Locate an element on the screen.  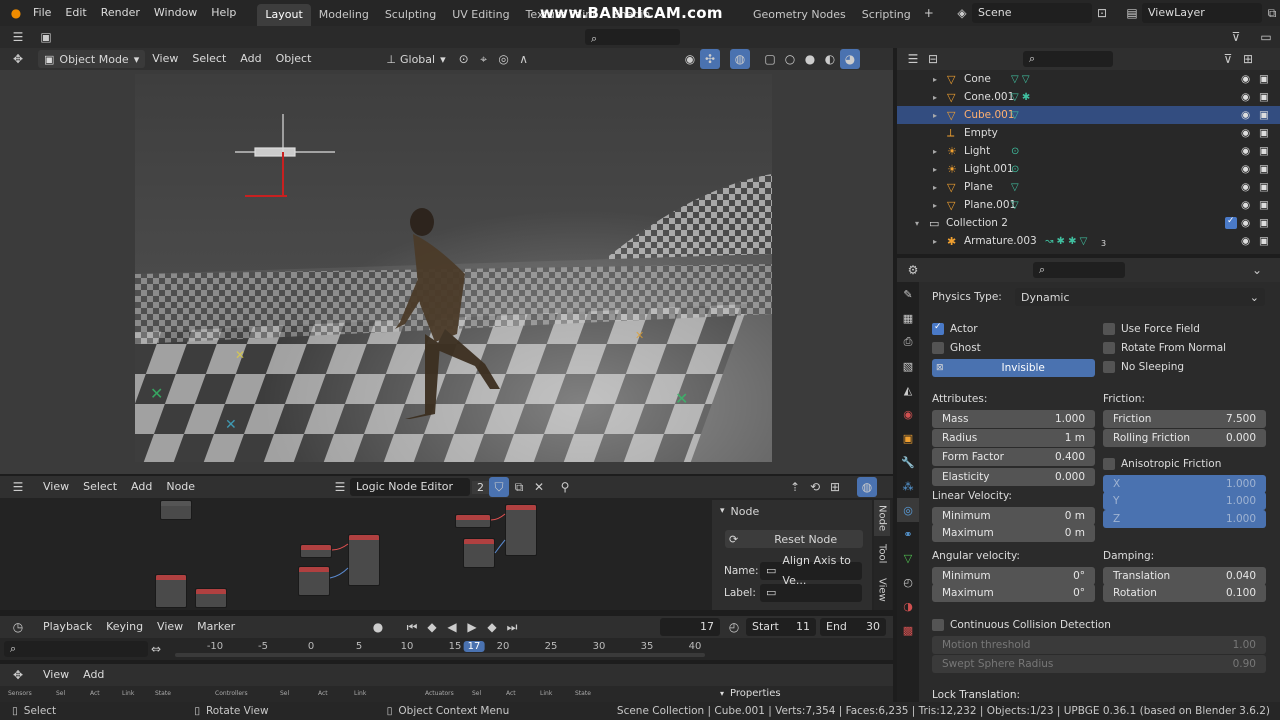
viewlayer-icon: ▤ is located at coordinates (1132, 13).